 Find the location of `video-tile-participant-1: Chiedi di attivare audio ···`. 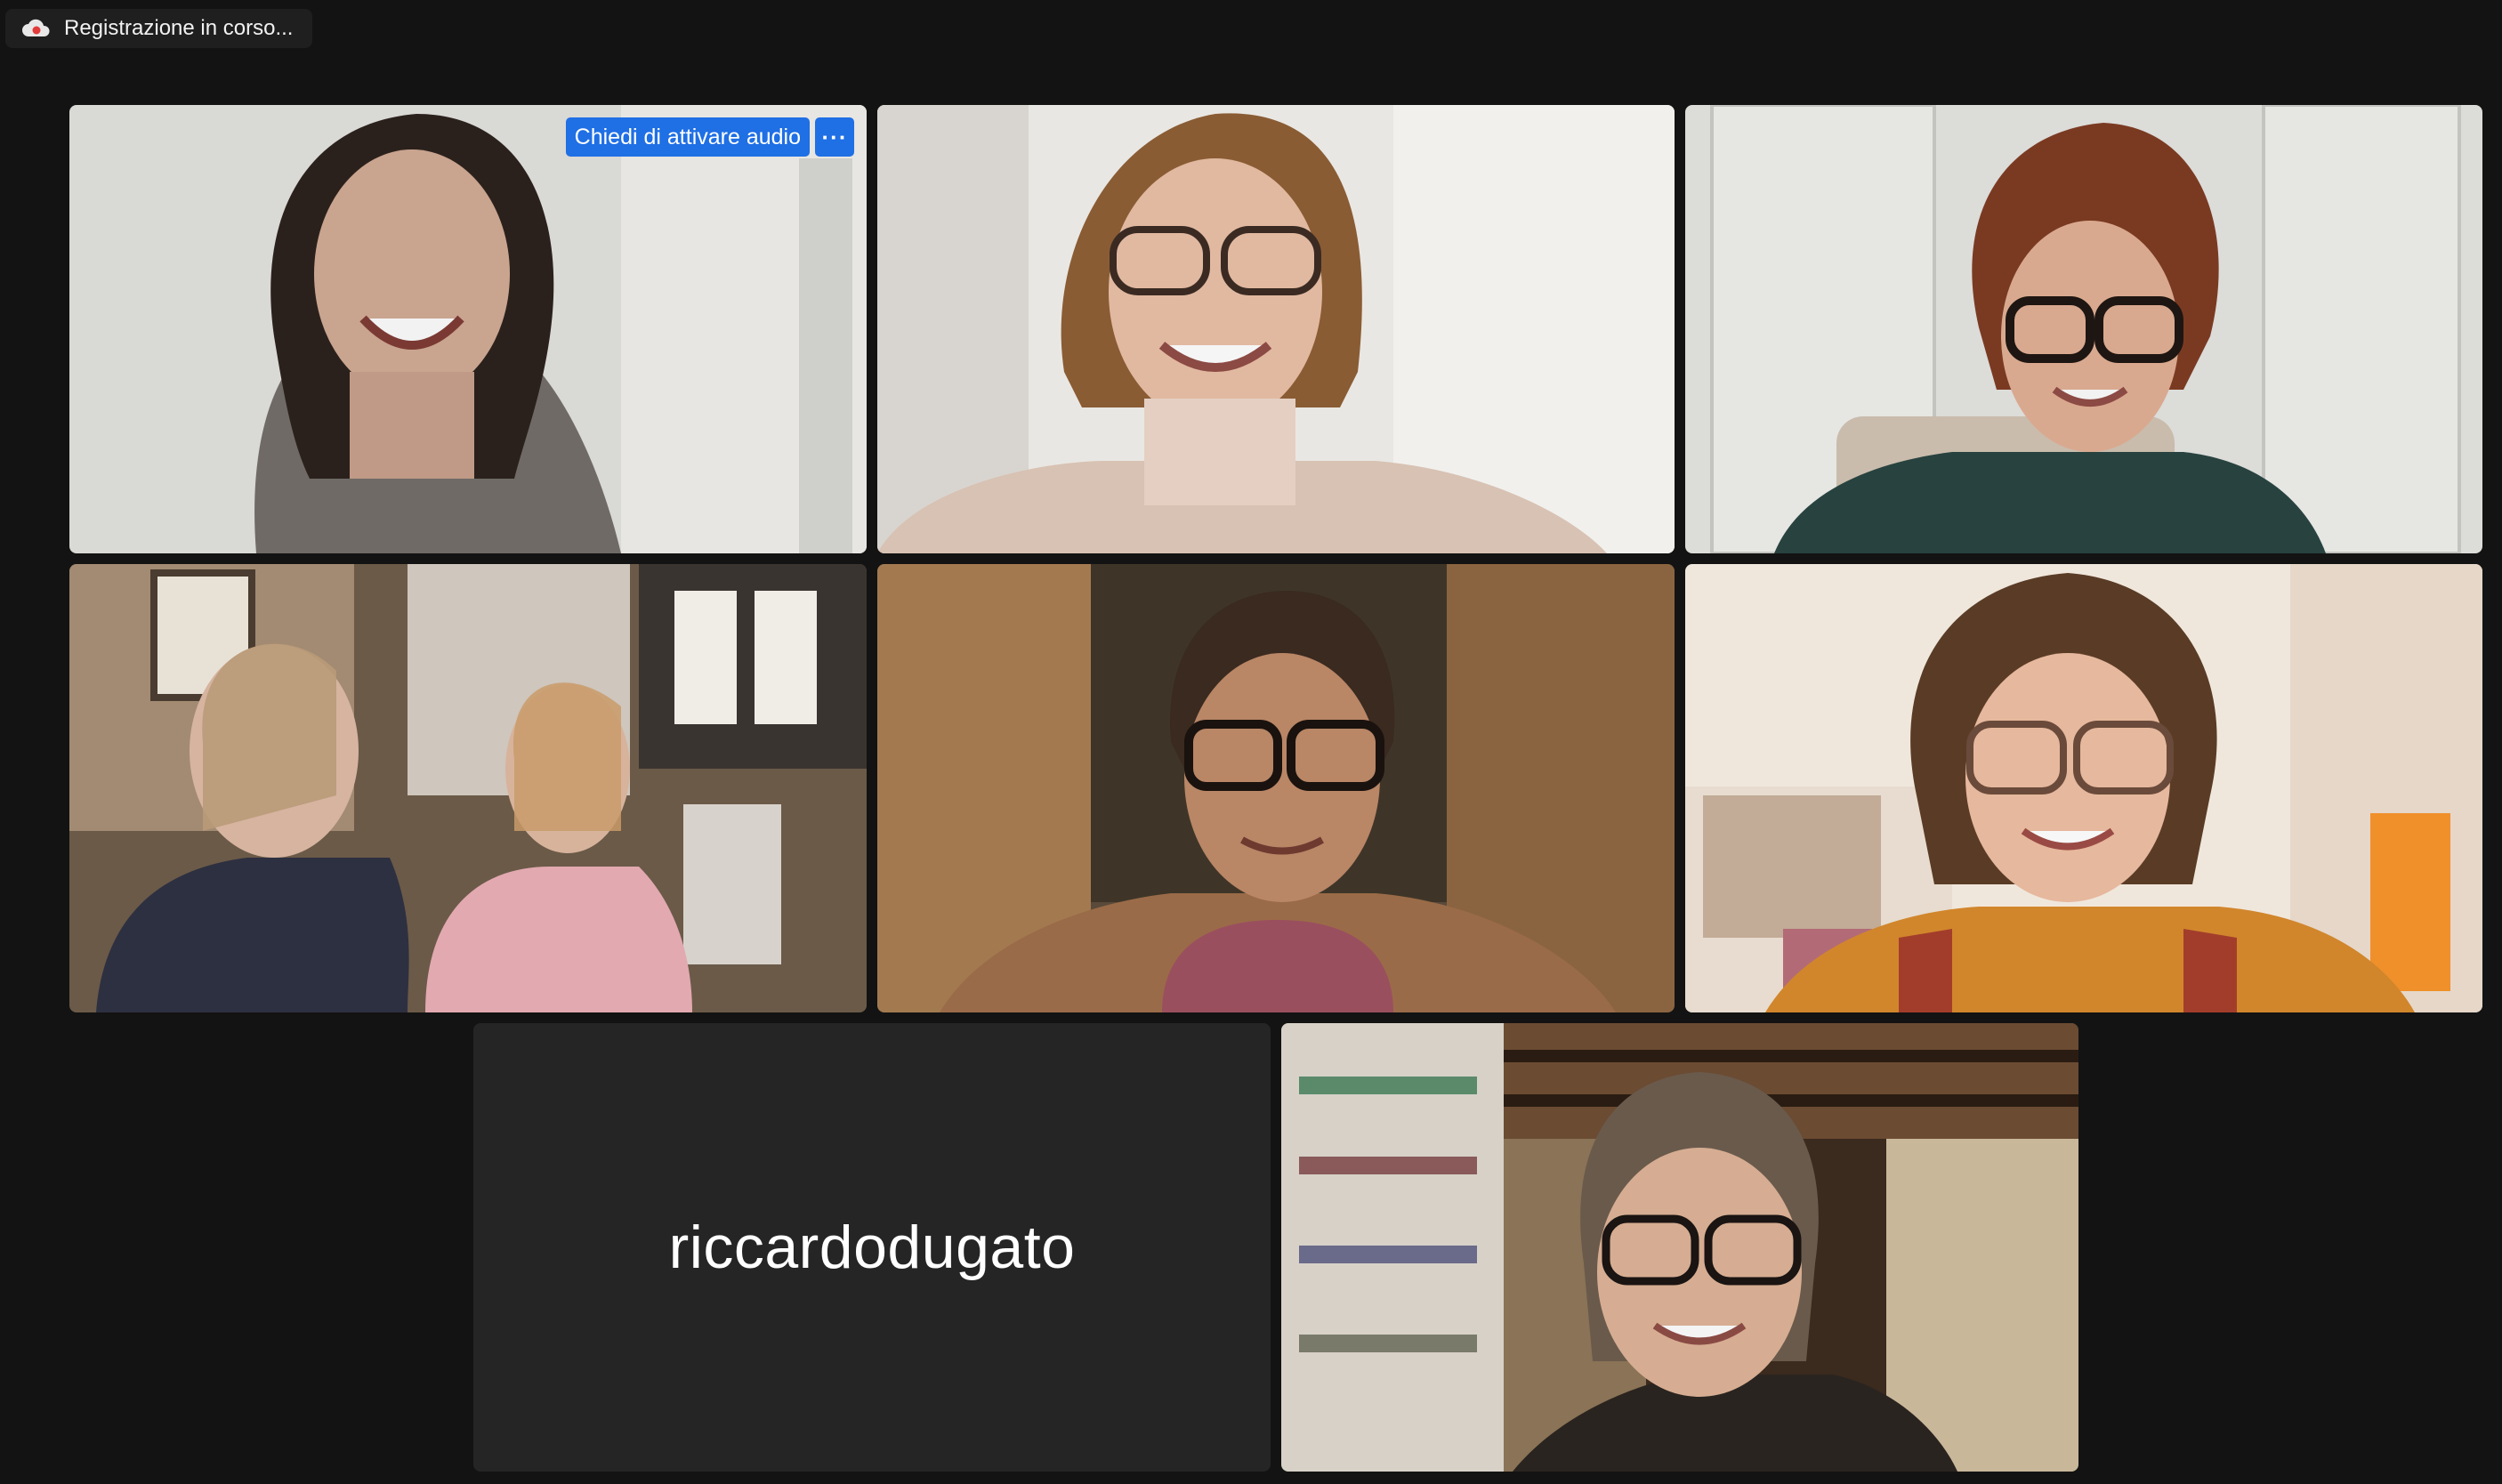

video-tile-participant-1: Chiedi di attivare audio ··· is located at coordinates (468, 329).